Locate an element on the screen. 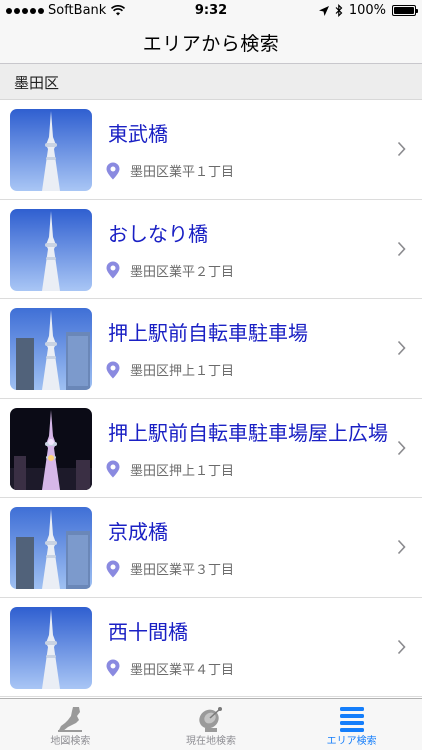 Image resolution: width=422 pixels, height=750 pixels. item-title: 西十間橋 is located at coordinates (148, 631).